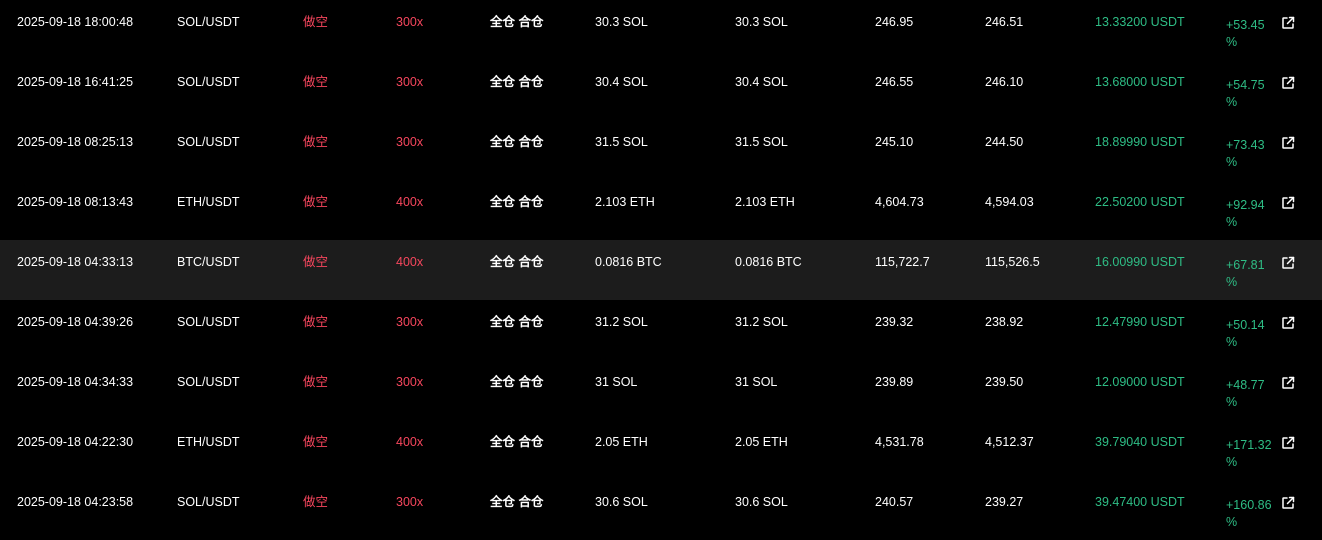 This screenshot has width=1322, height=540. I want to click on exit-price: 239.50, so click(1004, 382).